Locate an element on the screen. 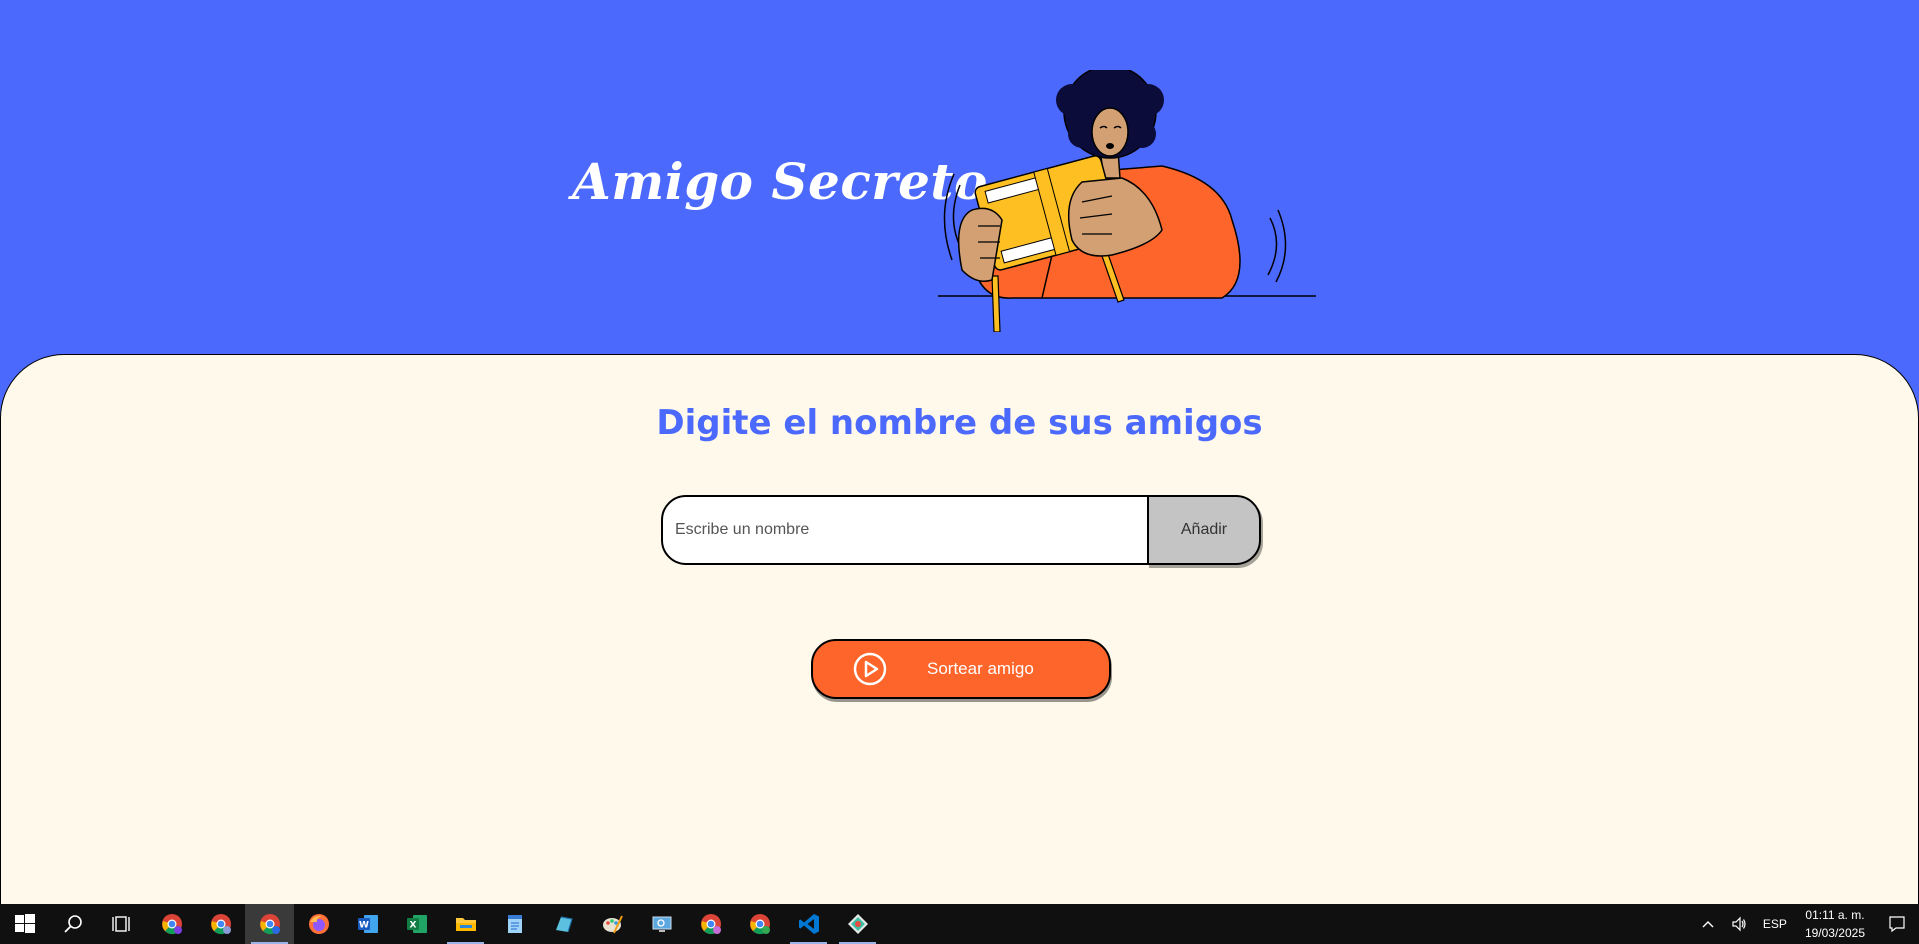 The height and width of the screenshot is (944, 1919). taskbar-app-file-explorer is located at coordinates (465, 924).